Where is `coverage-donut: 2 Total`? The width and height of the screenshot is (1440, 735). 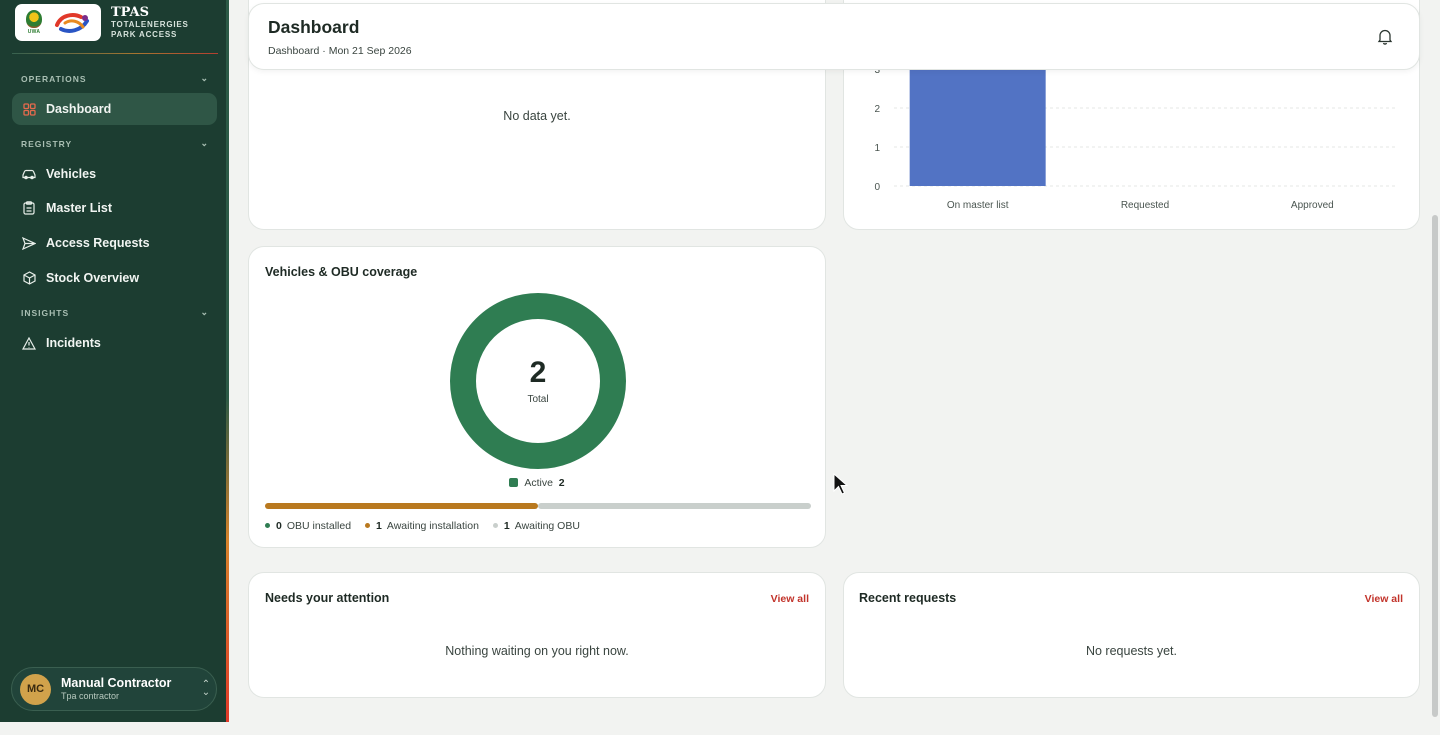 coverage-donut: 2 Total is located at coordinates (538, 381).